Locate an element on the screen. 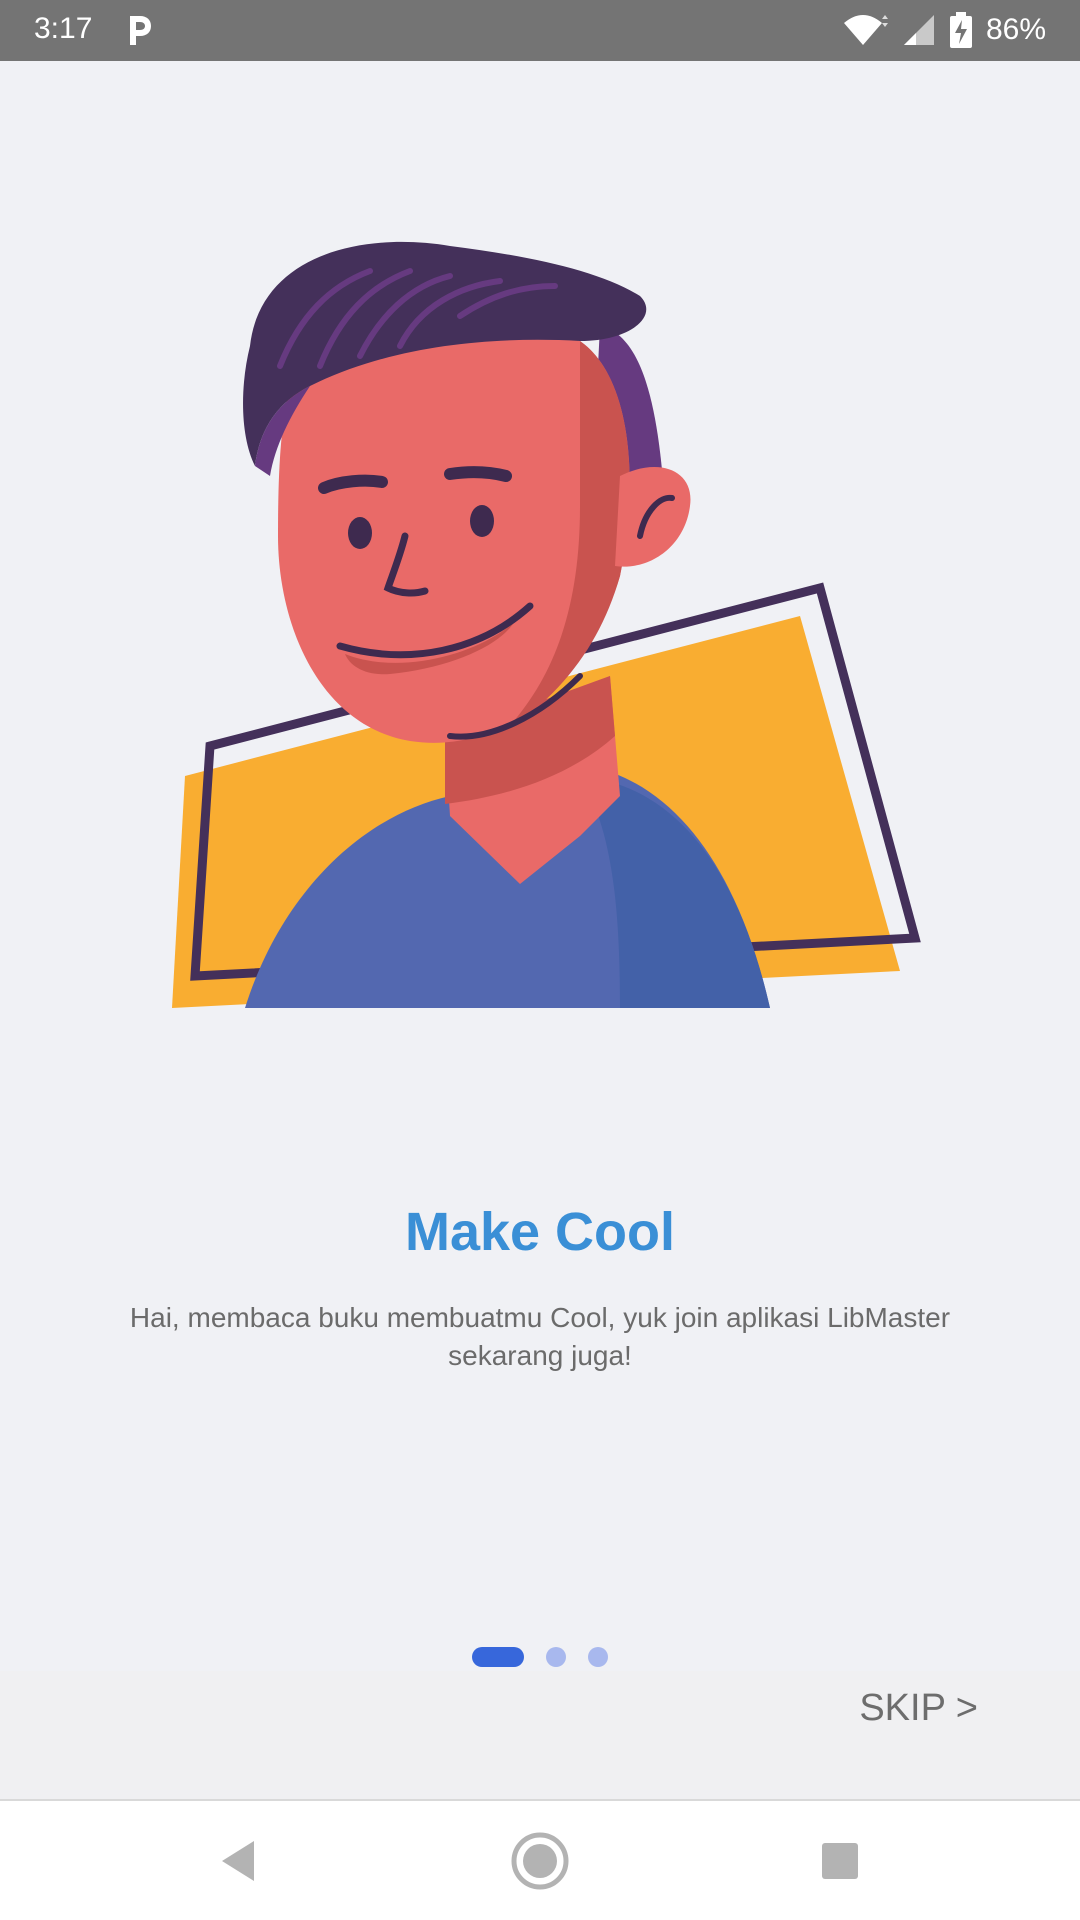 The width and height of the screenshot is (1080, 1920). wifi-icon is located at coordinates (865, 30).